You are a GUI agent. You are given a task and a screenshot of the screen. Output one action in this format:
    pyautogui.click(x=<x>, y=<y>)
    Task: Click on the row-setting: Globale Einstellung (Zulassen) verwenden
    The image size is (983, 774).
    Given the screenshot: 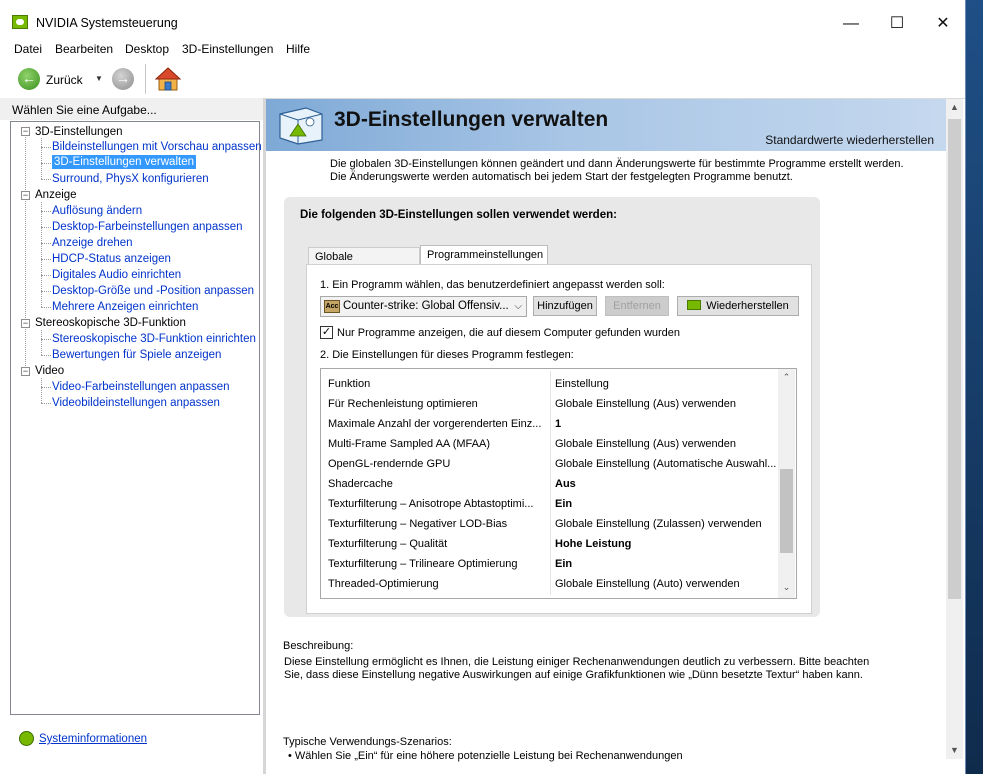 What is the action you would take?
    pyautogui.click(x=658, y=524)
    